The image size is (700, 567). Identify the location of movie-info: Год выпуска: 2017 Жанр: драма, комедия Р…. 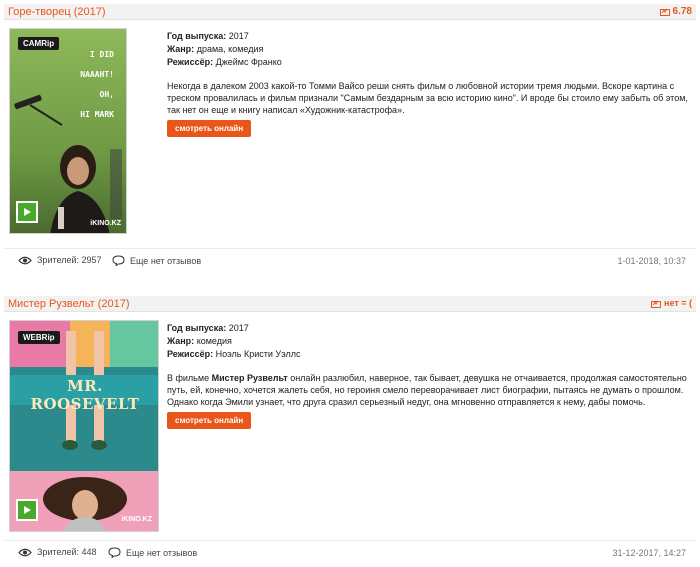
(429, 83).